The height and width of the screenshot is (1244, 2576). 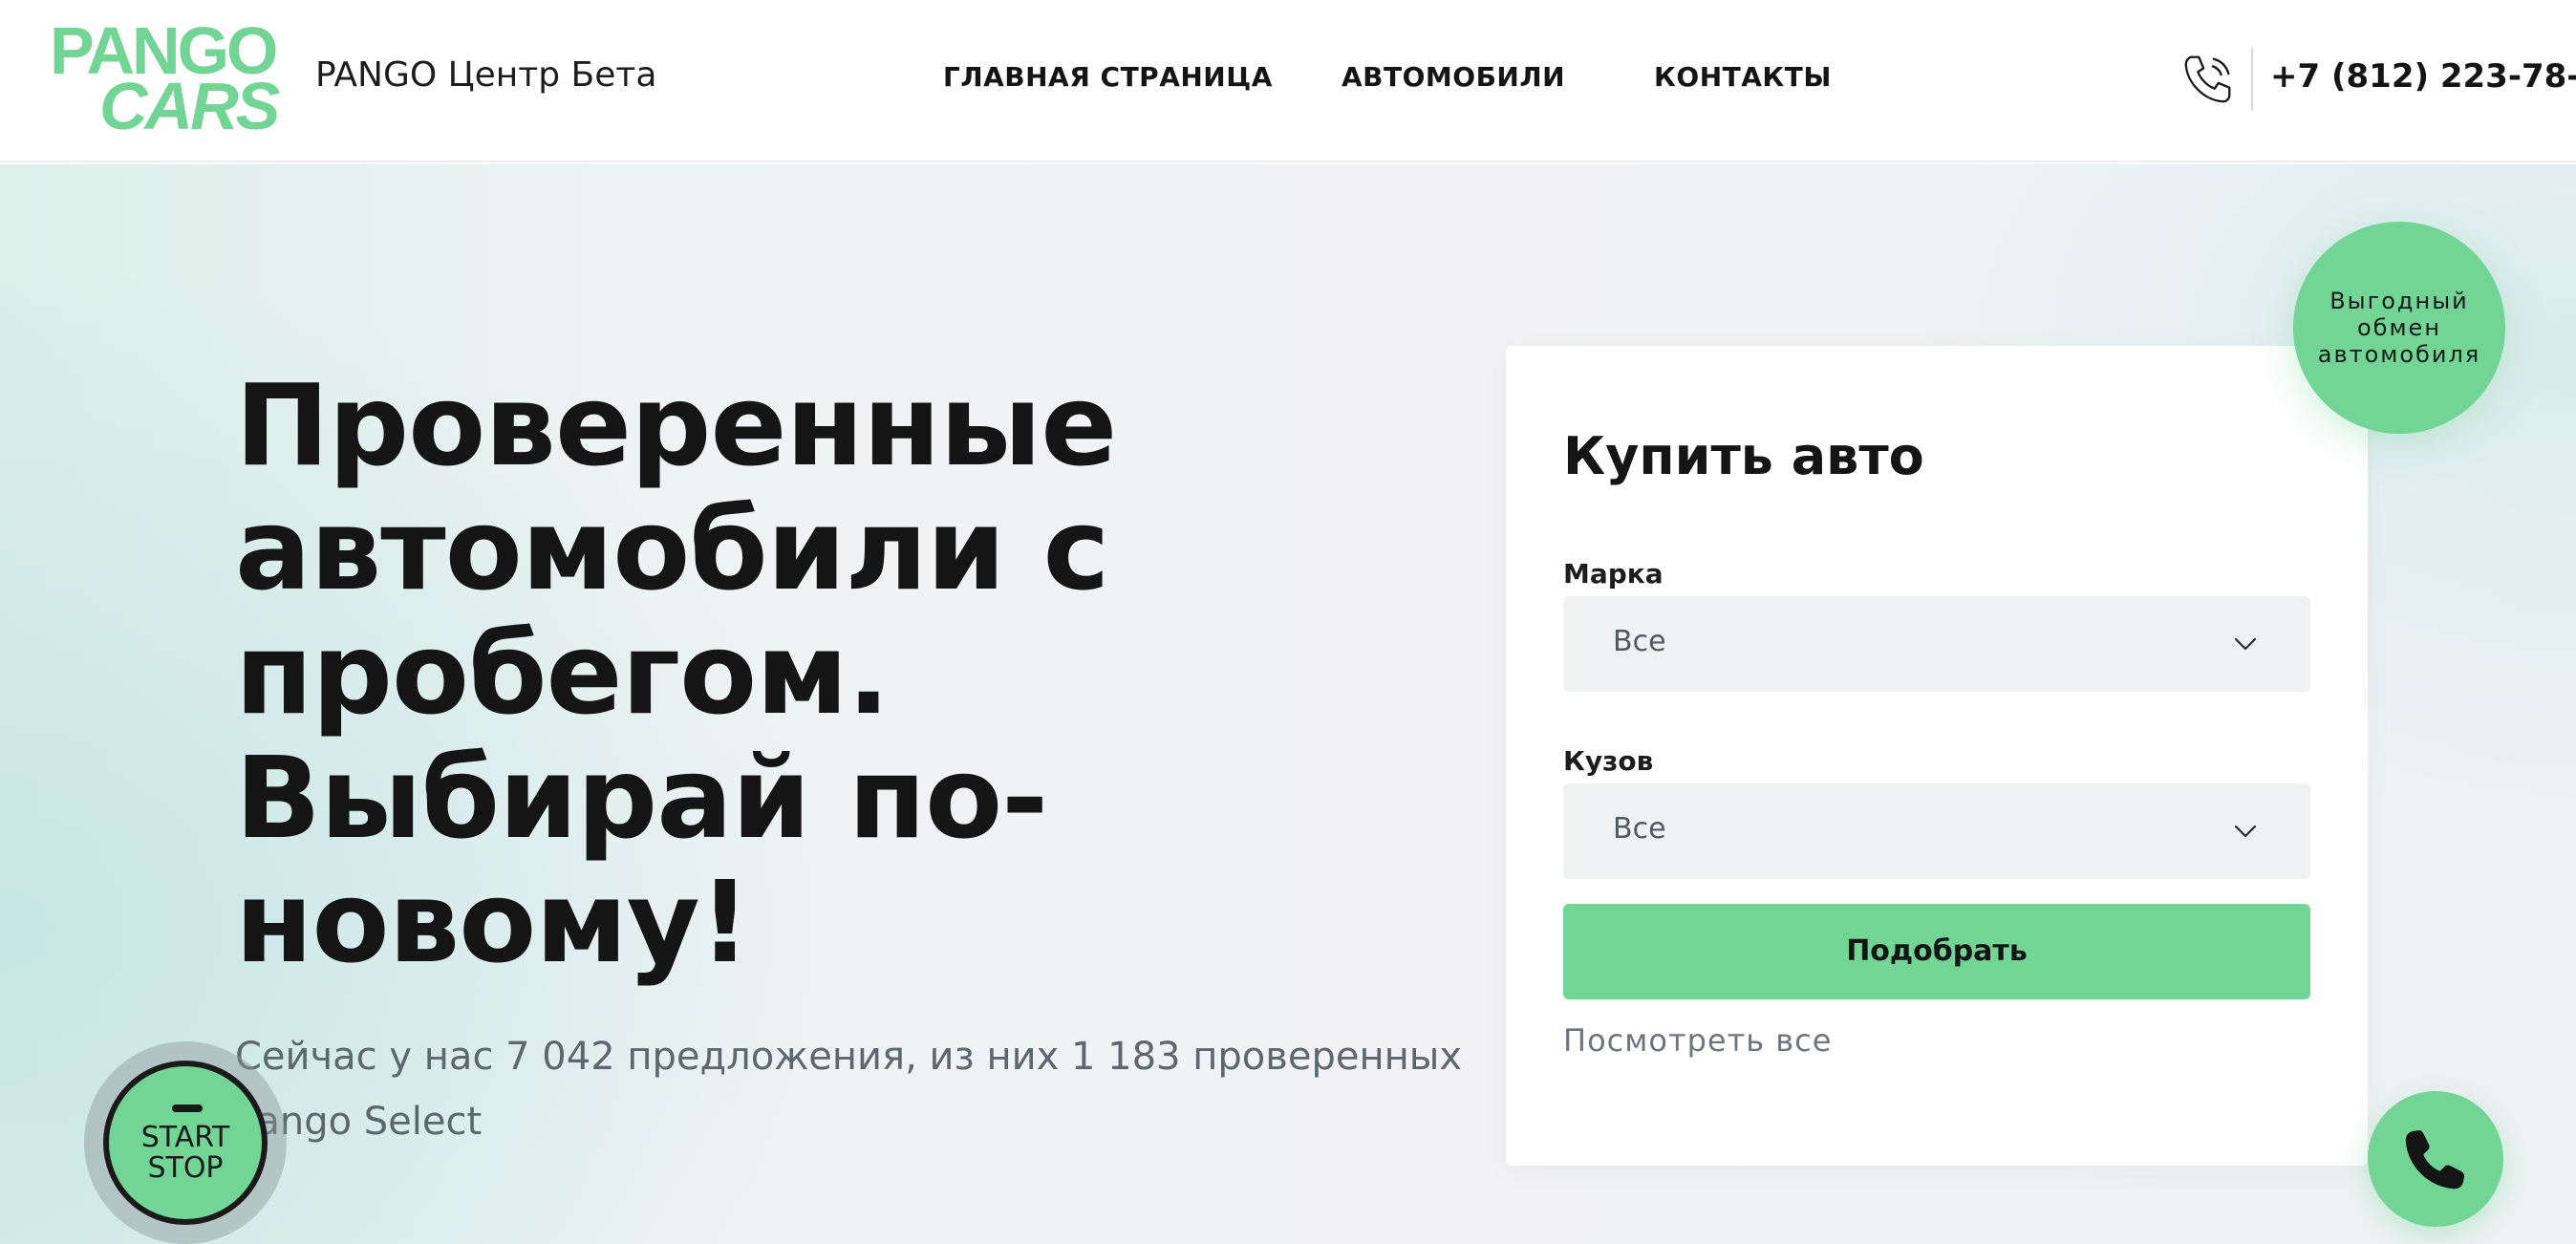 I want to click on logo-line-2: CARS, so click(x=189, y=106).